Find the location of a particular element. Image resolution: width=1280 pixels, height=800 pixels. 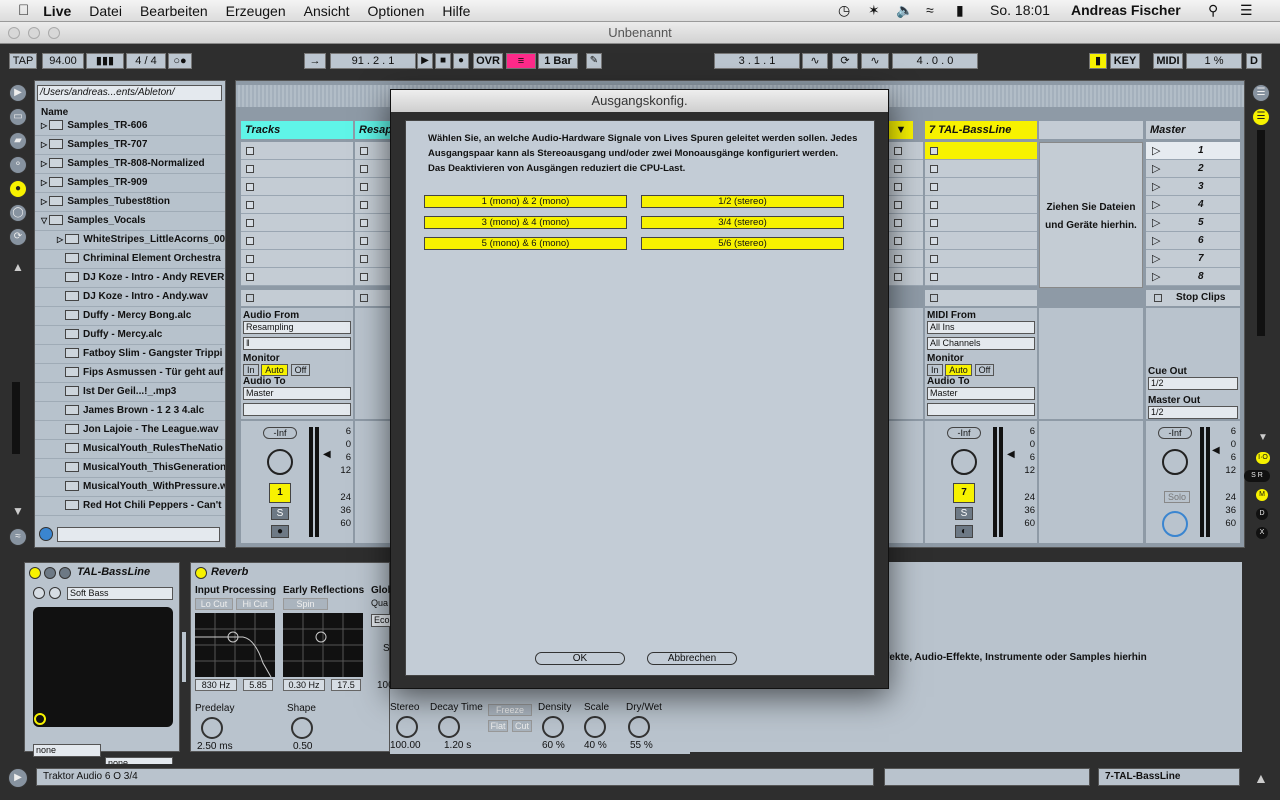

punch-in-icon: ∿ is located at coordinates (815, 61).